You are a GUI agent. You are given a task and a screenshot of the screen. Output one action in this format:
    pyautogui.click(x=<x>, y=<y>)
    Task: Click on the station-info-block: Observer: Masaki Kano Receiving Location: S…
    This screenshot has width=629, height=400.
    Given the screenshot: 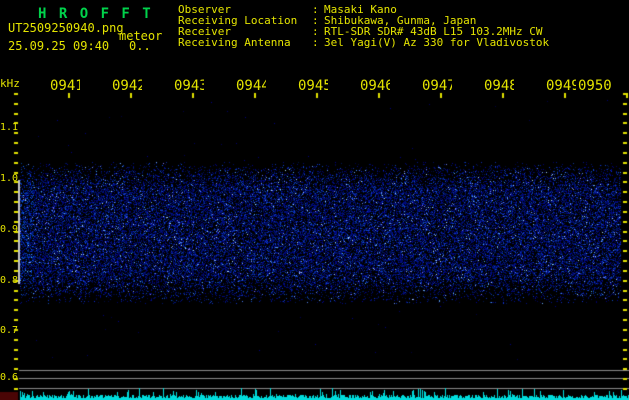 What is the action you would take?
    pyautogui.click(x=363, y=26)
    